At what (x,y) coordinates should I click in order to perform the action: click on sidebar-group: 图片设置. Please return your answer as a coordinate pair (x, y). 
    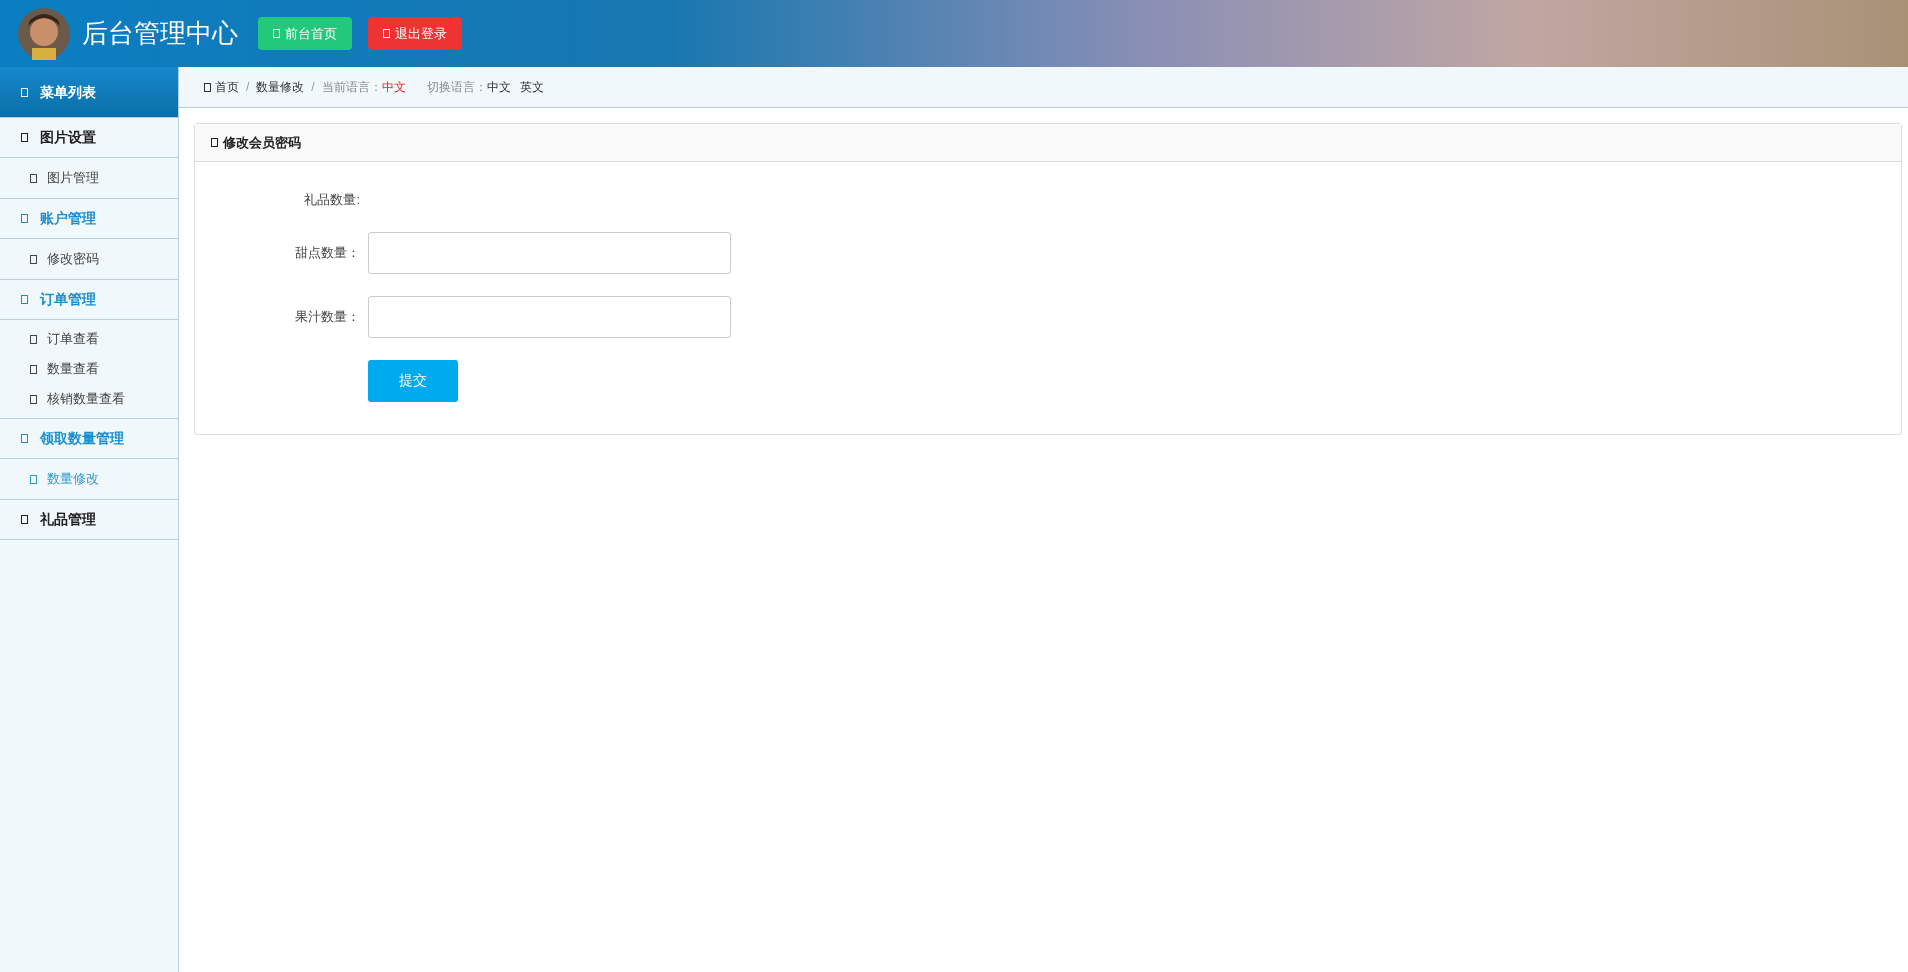
    Looking at the image, I should click on (89, 138).